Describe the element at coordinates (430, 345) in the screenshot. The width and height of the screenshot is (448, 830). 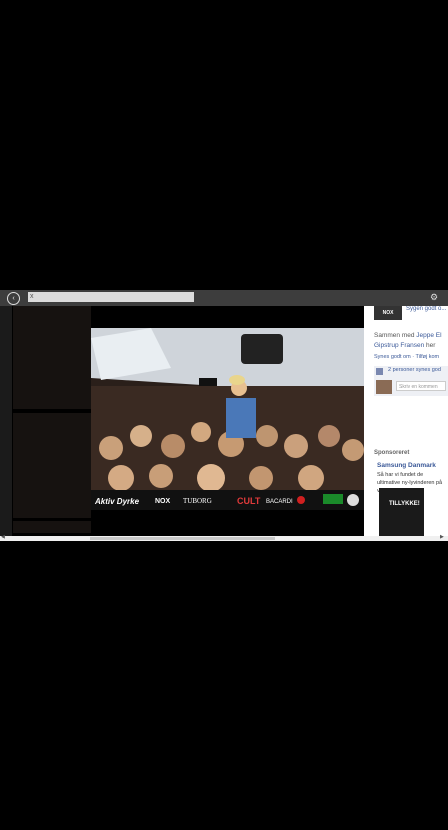
I see `with-suffix: her` at that location.